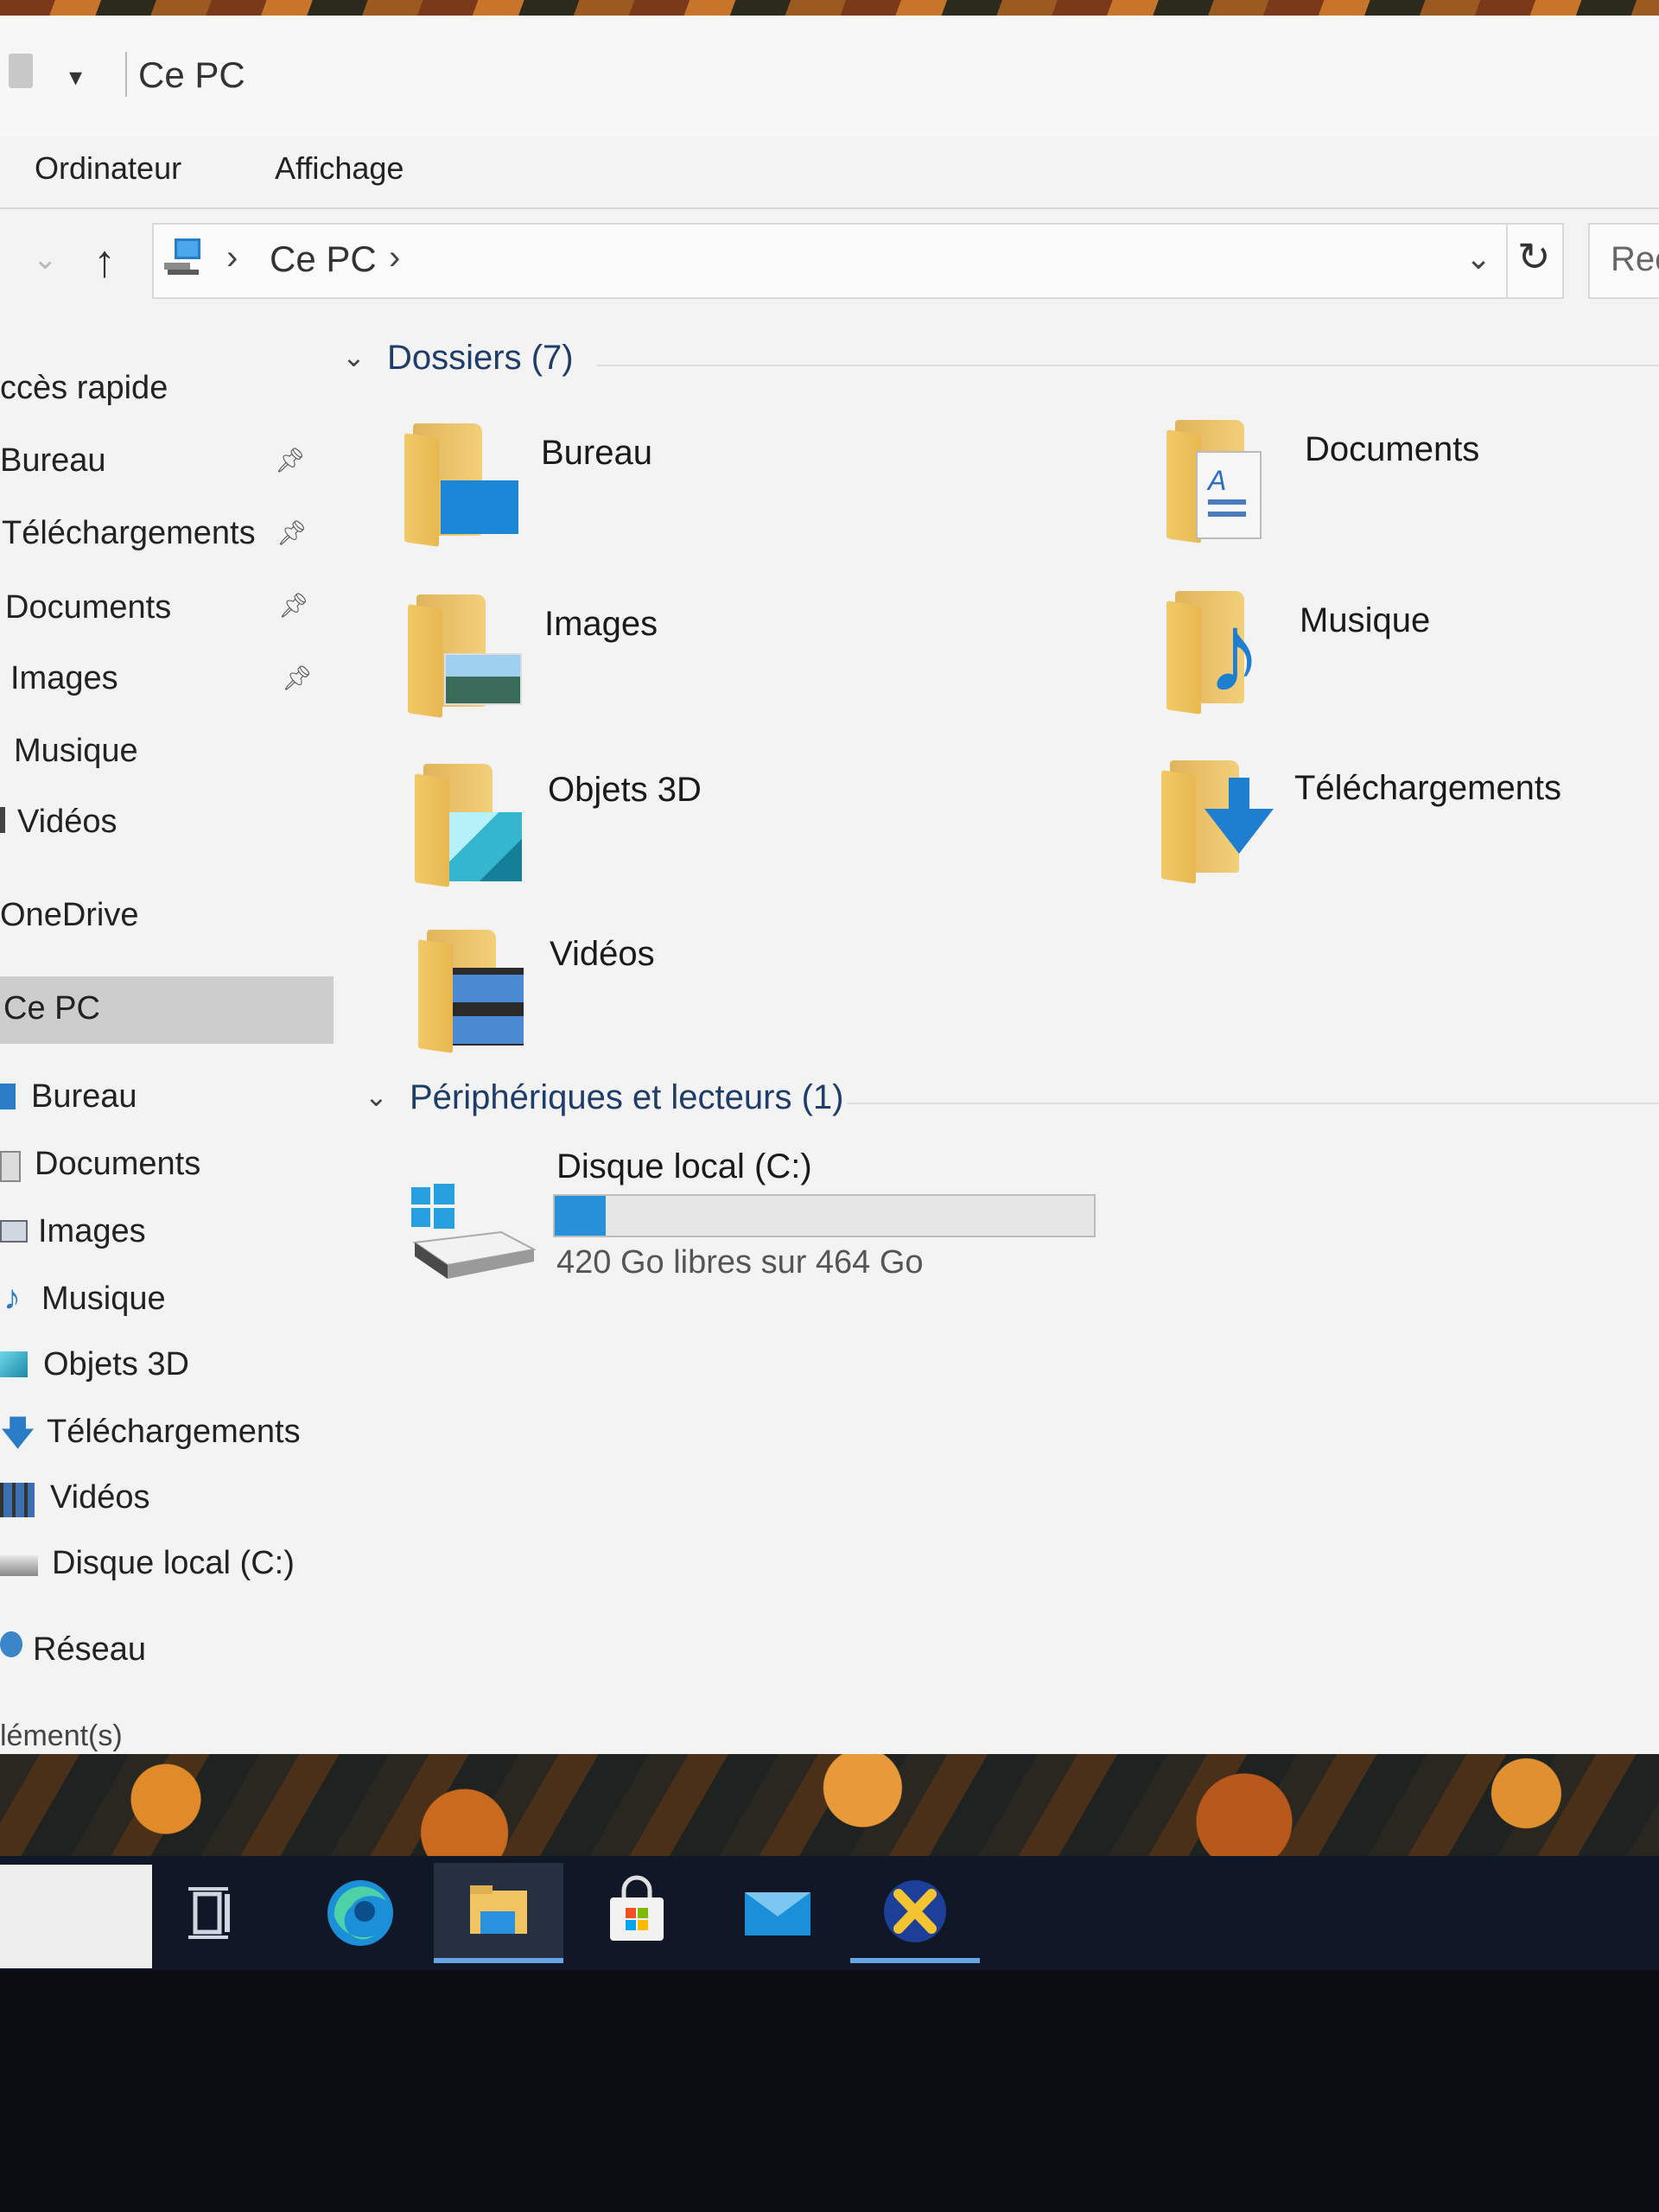 This screenshot has height=2212, width=1659. What do you see at coordinates (126, 74) in the screenshot?
I see `title-separator` at bounding box center [126, 74].